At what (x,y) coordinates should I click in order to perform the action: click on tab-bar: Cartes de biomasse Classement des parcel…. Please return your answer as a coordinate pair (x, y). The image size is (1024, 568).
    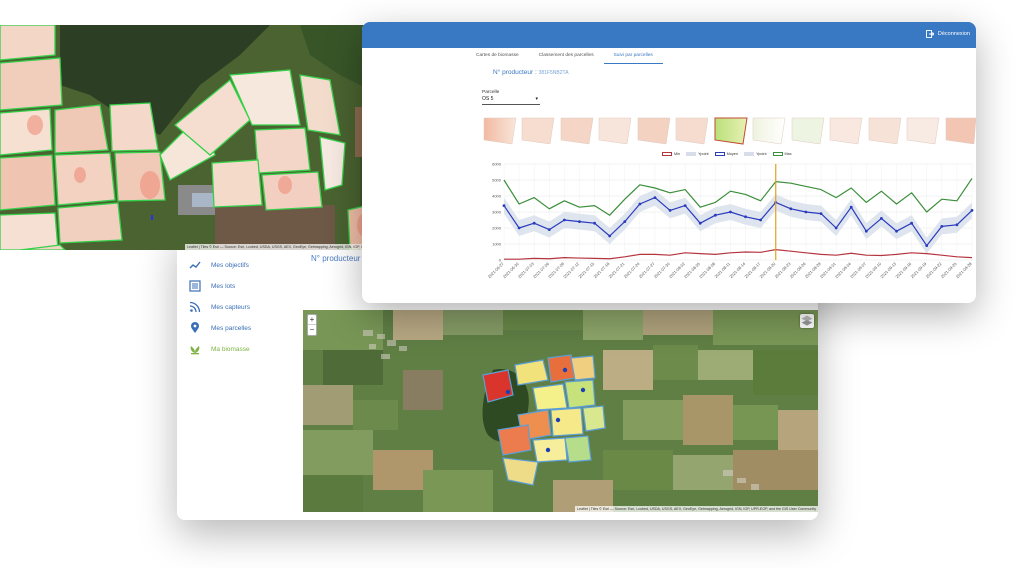
    Looking at the image, I should click on (564, 57).